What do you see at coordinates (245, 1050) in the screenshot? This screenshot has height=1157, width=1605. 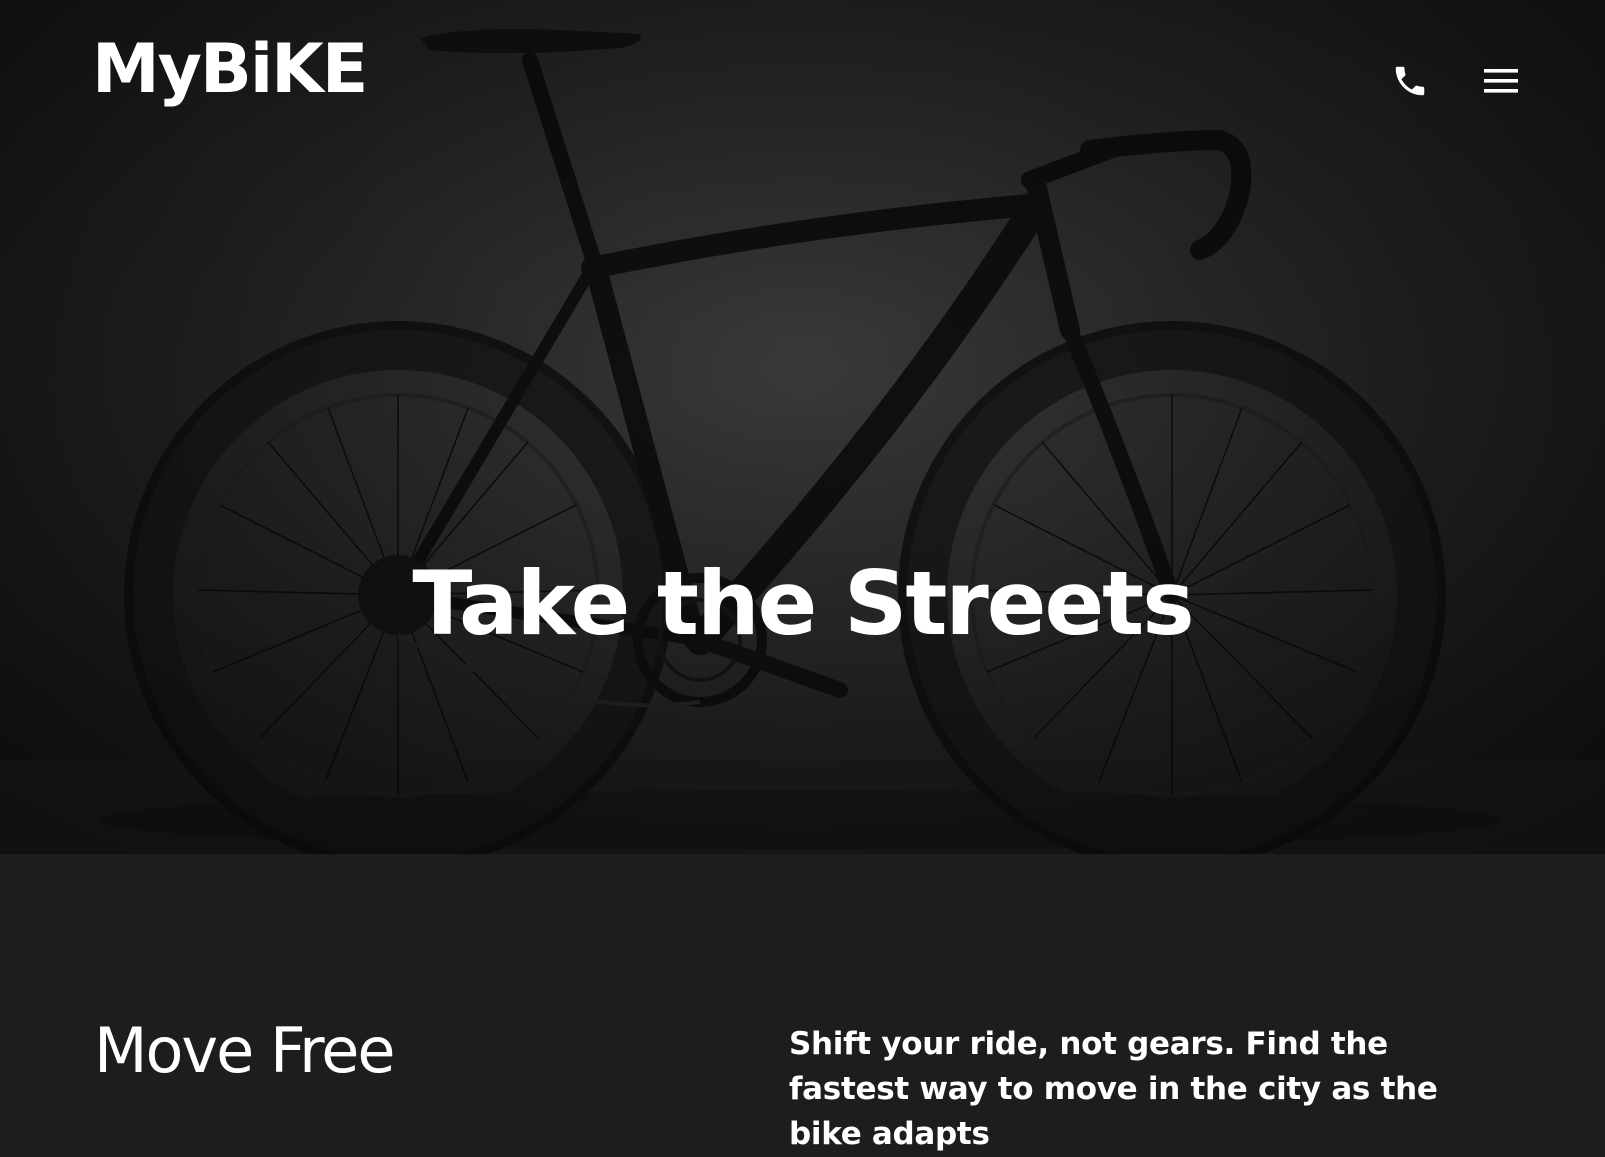 I see `intro-title: Move Free` at bounding box center [245, 1050].